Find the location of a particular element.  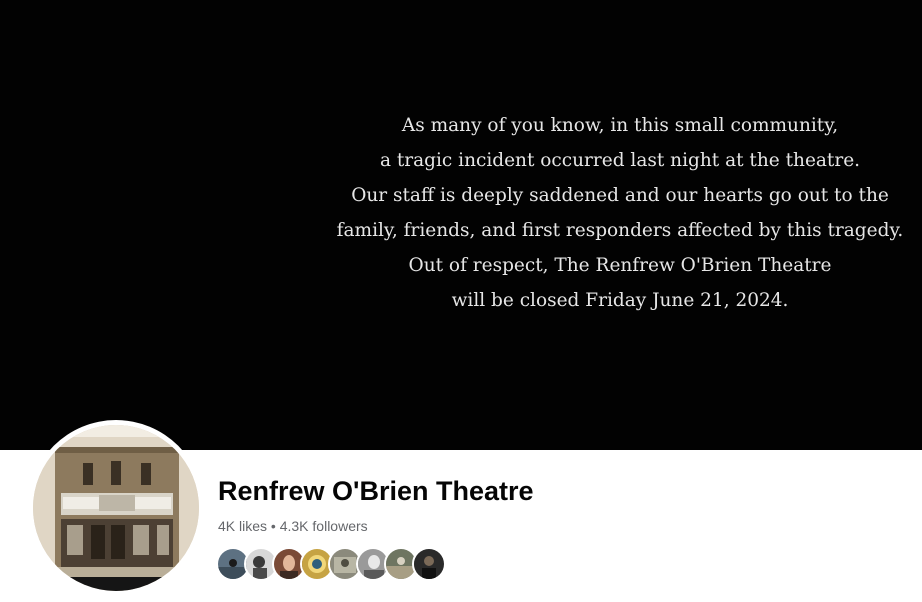

theatre-building-photo is located at coordinates (116, 508).